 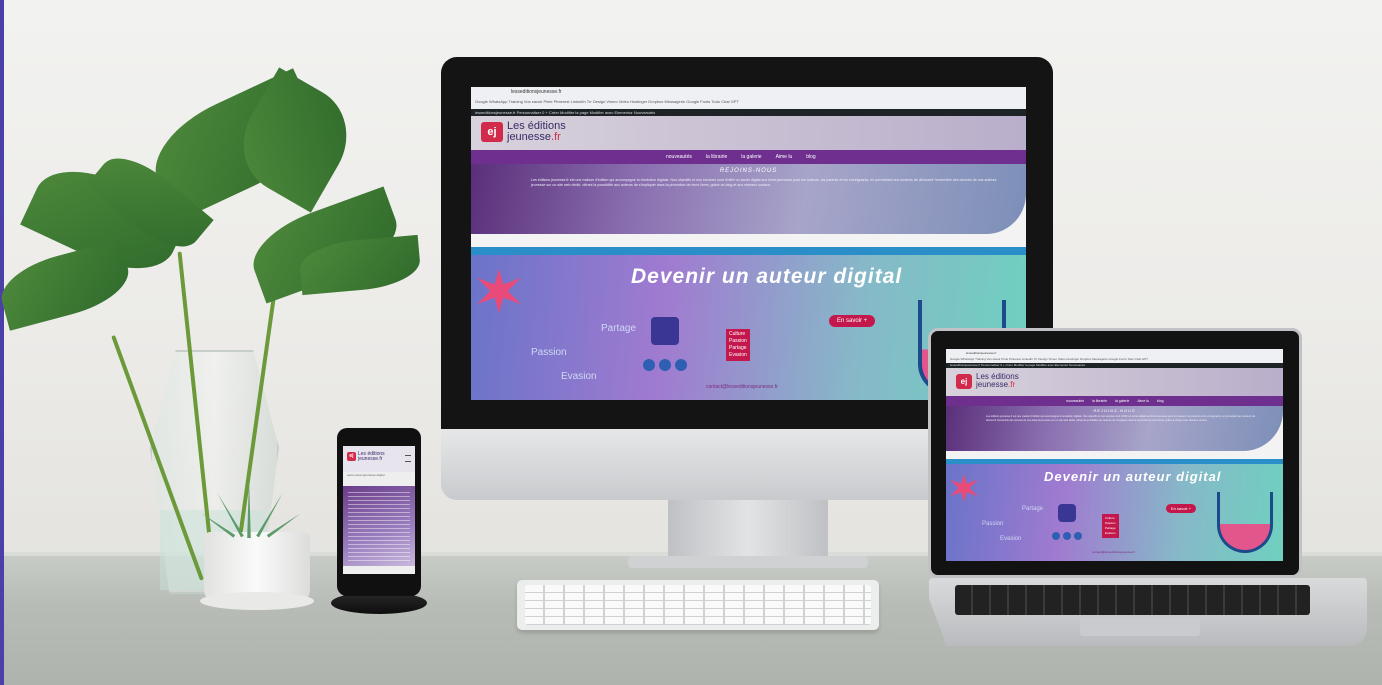 I want to click on monitor-stand, so click(x=748, y=529).